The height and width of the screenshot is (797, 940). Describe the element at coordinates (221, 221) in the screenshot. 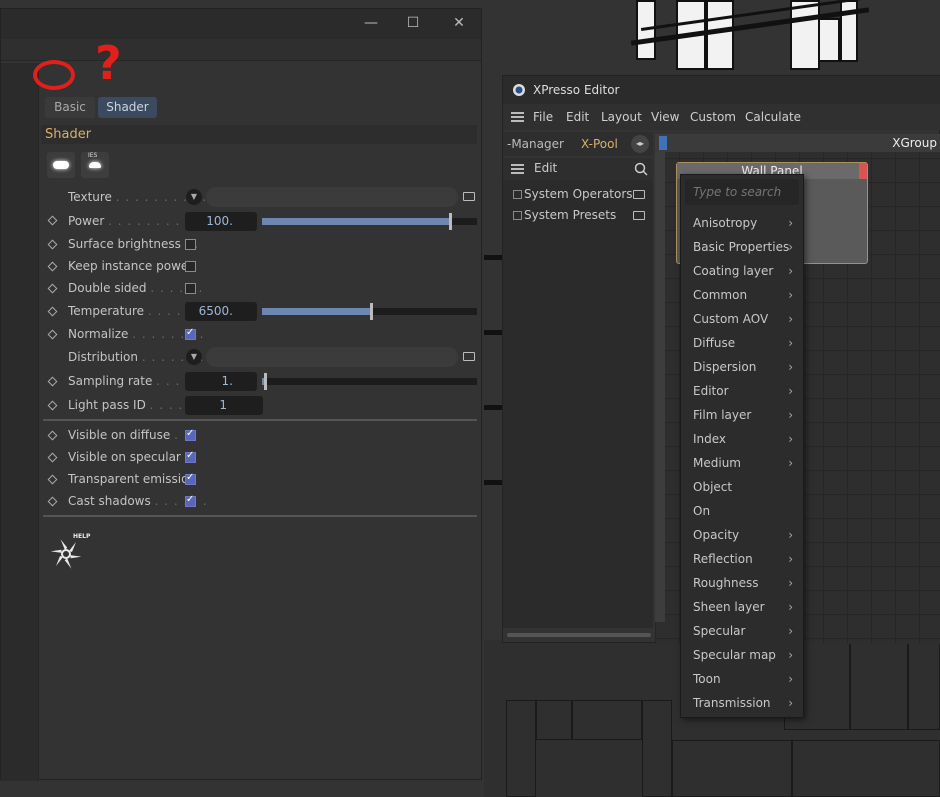

I see `power-input: 100.` at that location.